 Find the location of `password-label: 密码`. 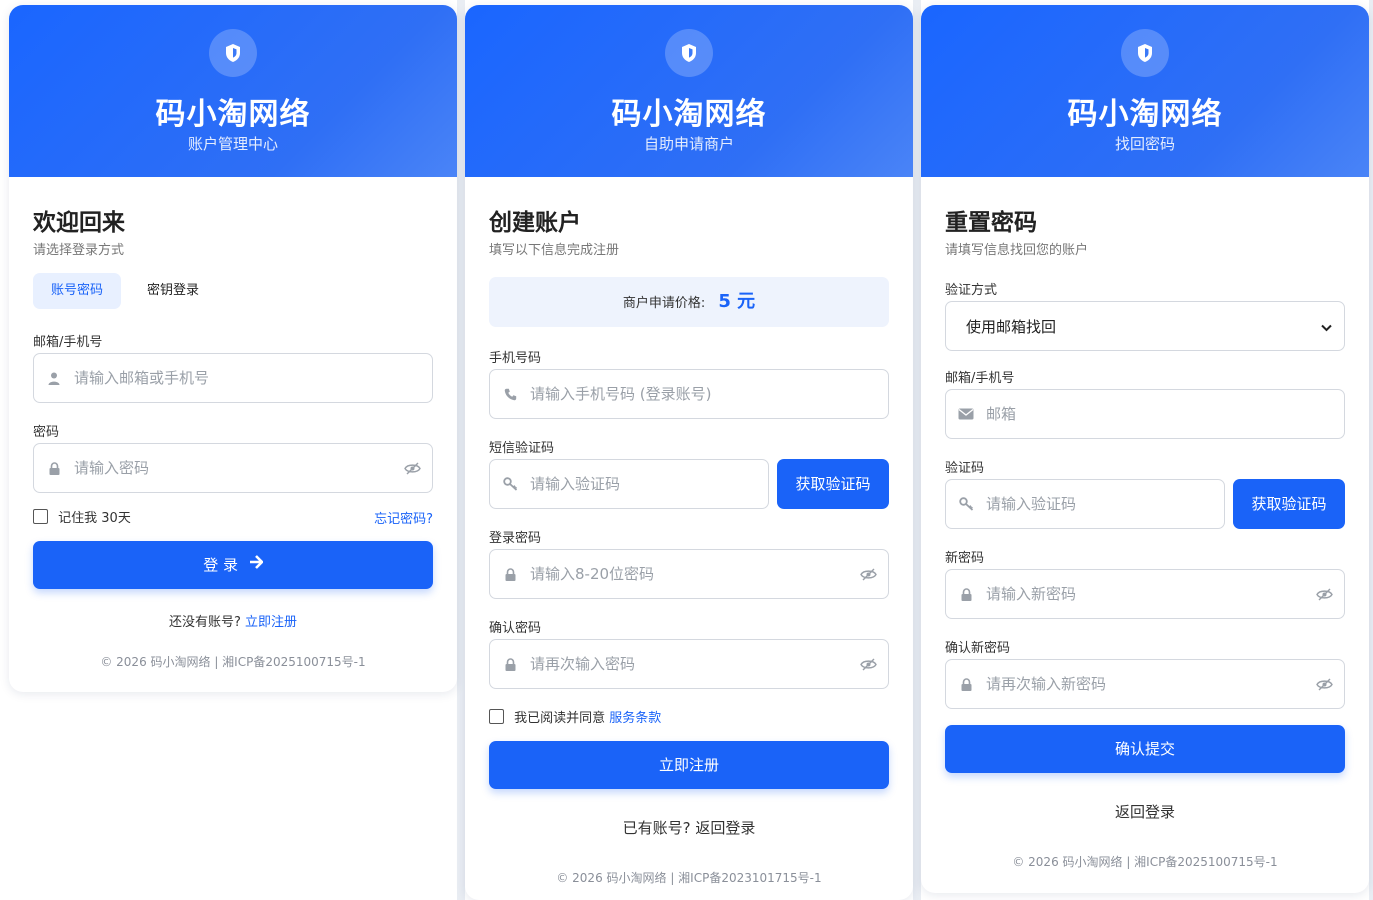

password-label: 密码 is located at coordinates (46, 432).